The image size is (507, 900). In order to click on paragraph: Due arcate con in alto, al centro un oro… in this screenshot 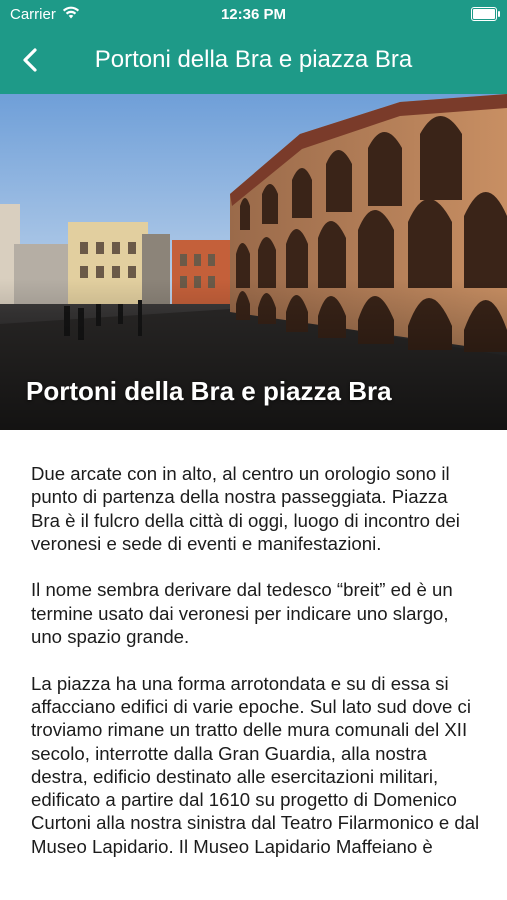, I will do `click(245, 508)`.